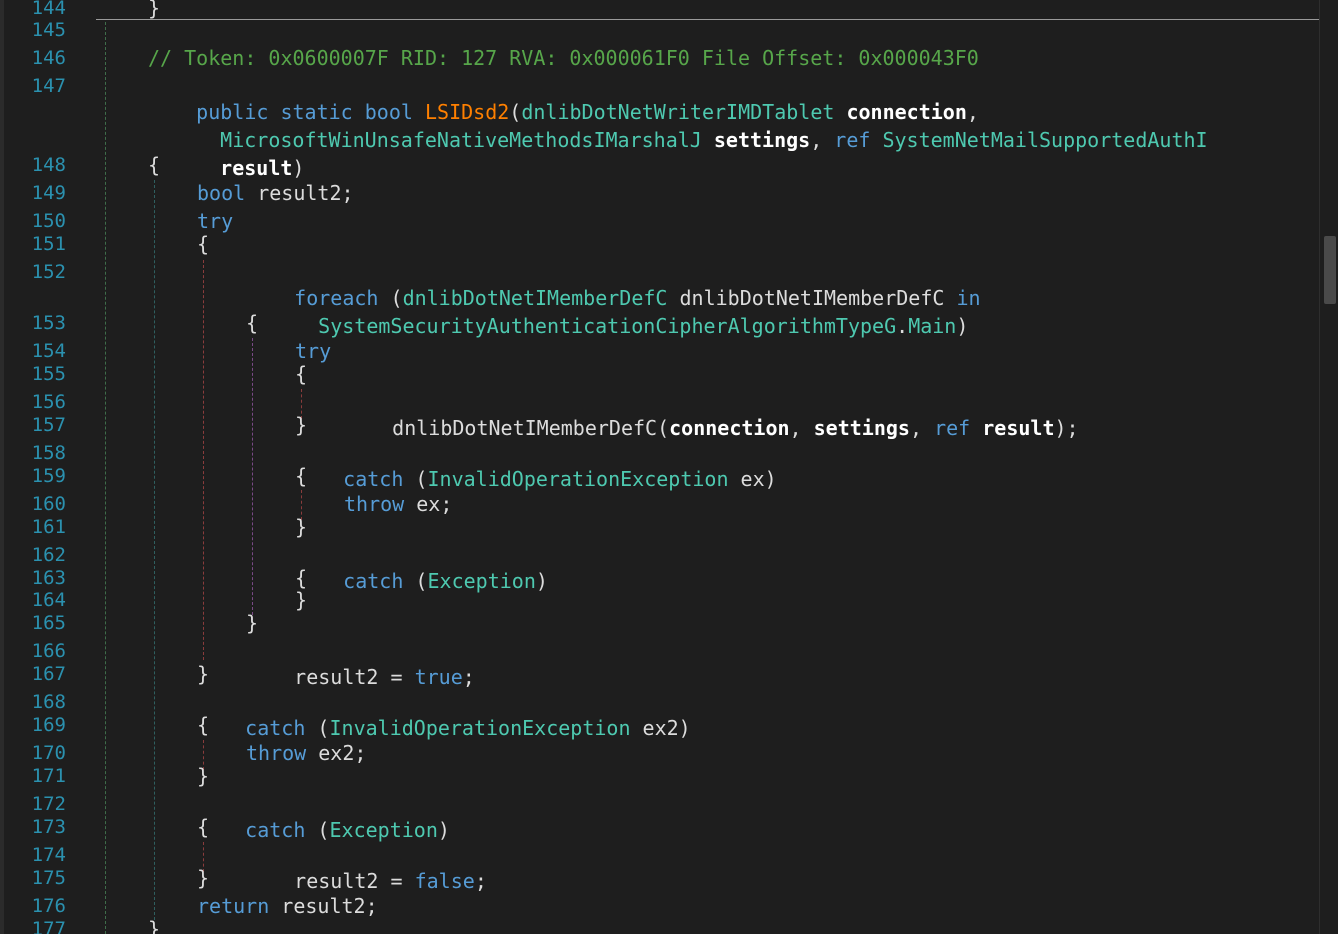 The width and height of the screenshot is (1338, 934). What do you see at coordinates (48, 926) in the screenshot?
I see `line-number: 177` at bounding box center [48, 926].